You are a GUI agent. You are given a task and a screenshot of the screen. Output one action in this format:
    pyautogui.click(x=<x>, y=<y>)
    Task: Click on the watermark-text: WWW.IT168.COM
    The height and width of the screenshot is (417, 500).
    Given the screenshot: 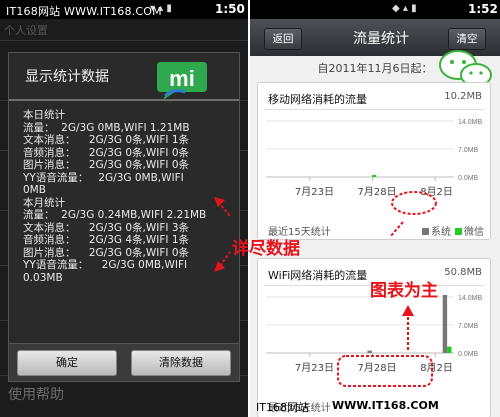 What is the action you would take?
    pyautogui.click(x=385, y=405)
    